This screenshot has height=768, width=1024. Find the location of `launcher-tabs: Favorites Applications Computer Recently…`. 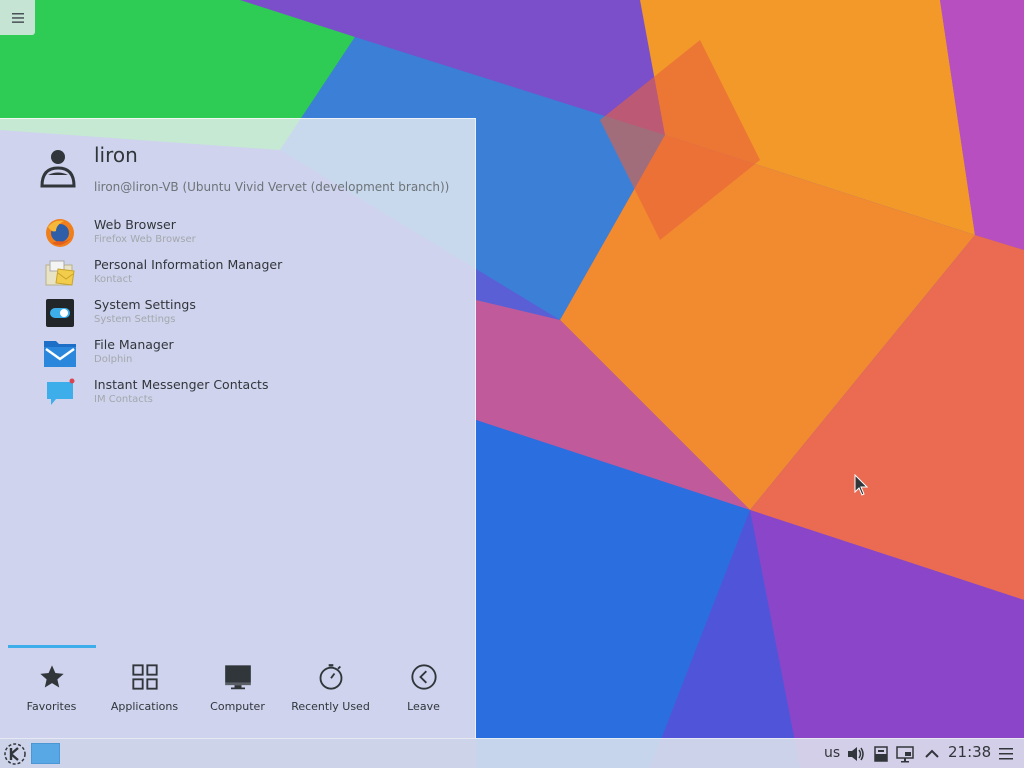

launcher-tabs: Favorites Applications Computer Recently… is located at coordinates (238, 689).